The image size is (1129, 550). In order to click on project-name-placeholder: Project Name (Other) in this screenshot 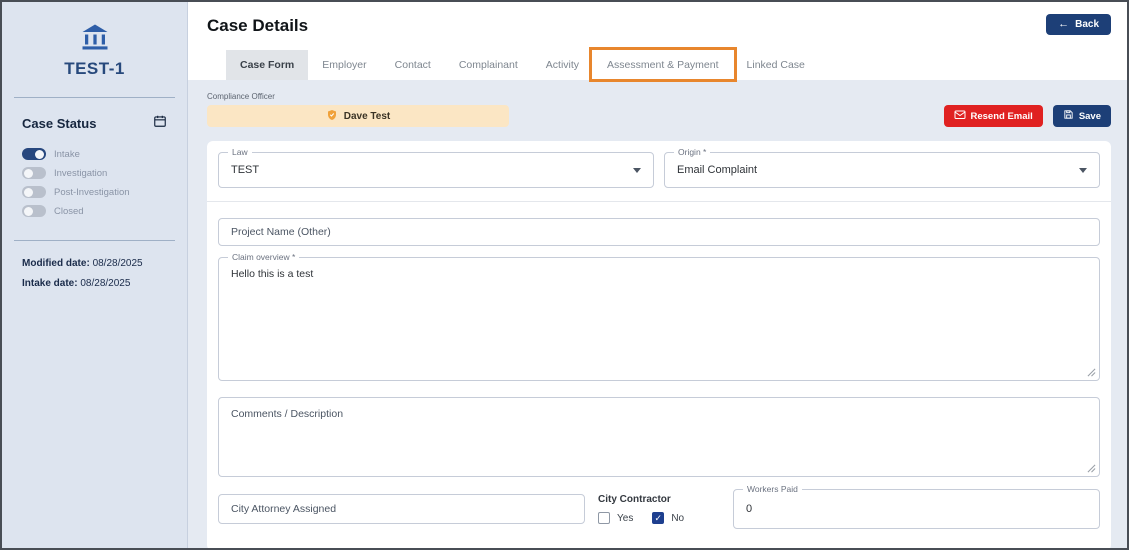, I will do `click(281, 232)`.